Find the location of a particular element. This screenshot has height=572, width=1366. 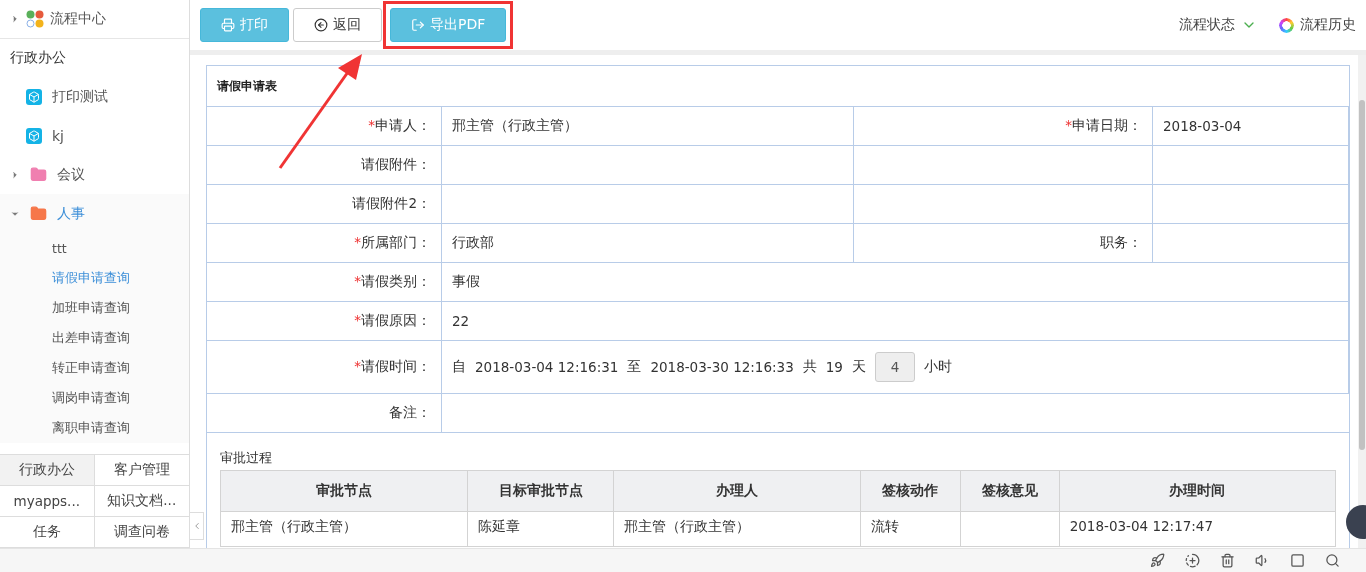

sidebar-item: 流程中心 is located at coordinates (94, 19).